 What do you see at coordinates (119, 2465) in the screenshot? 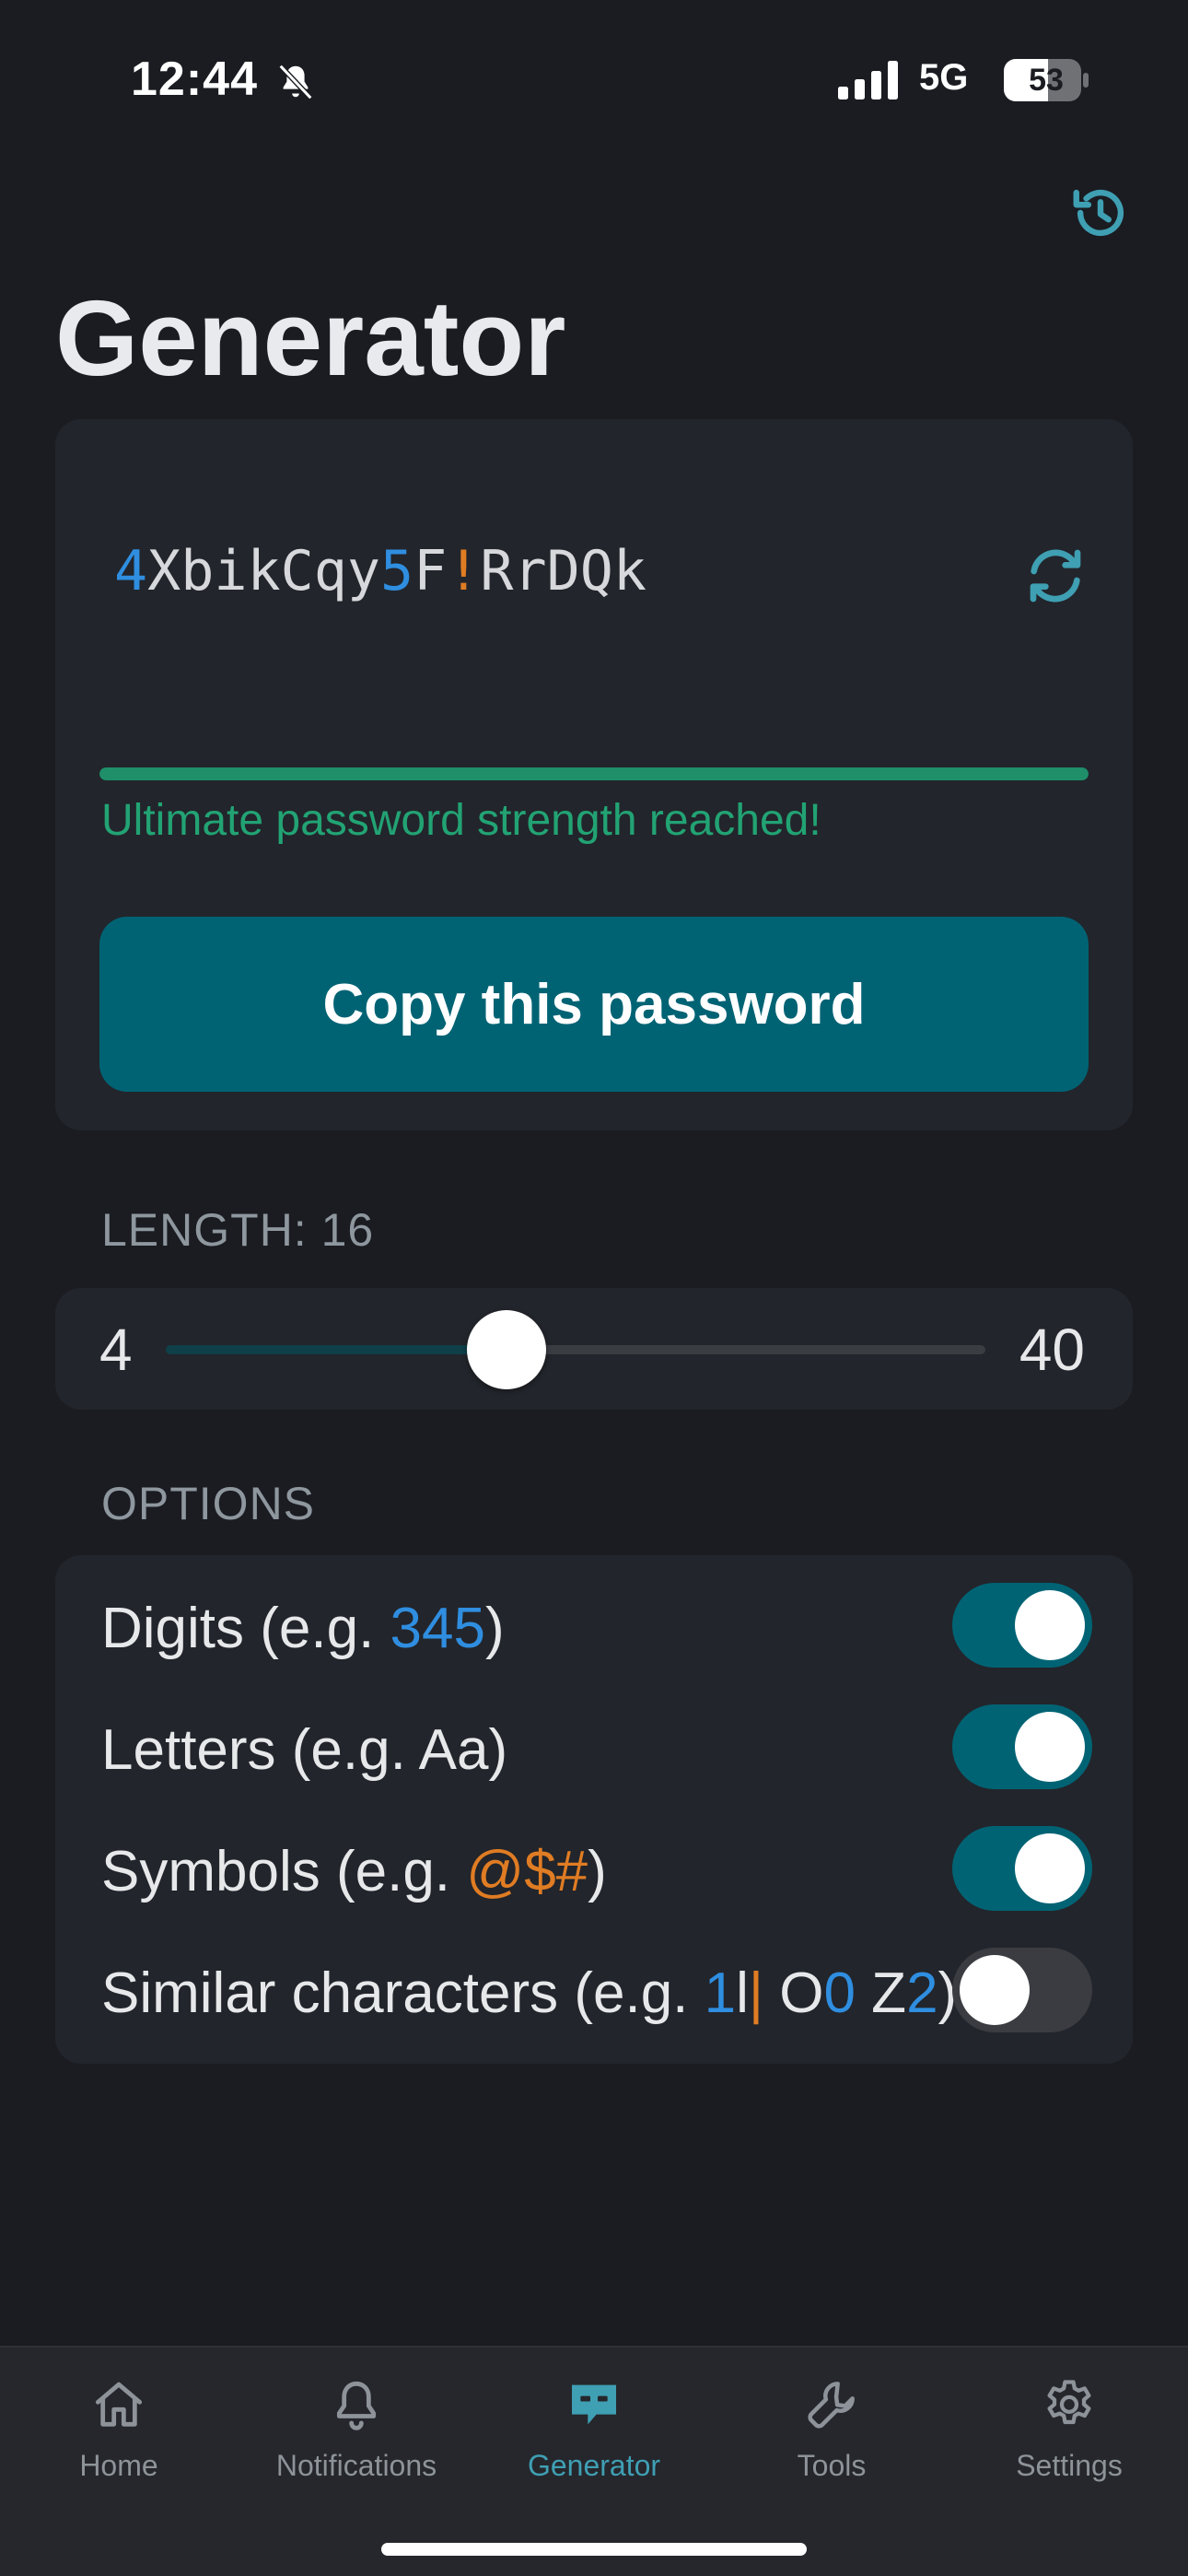
I see `tab-label: Home` at bounding box center [119, 2465].